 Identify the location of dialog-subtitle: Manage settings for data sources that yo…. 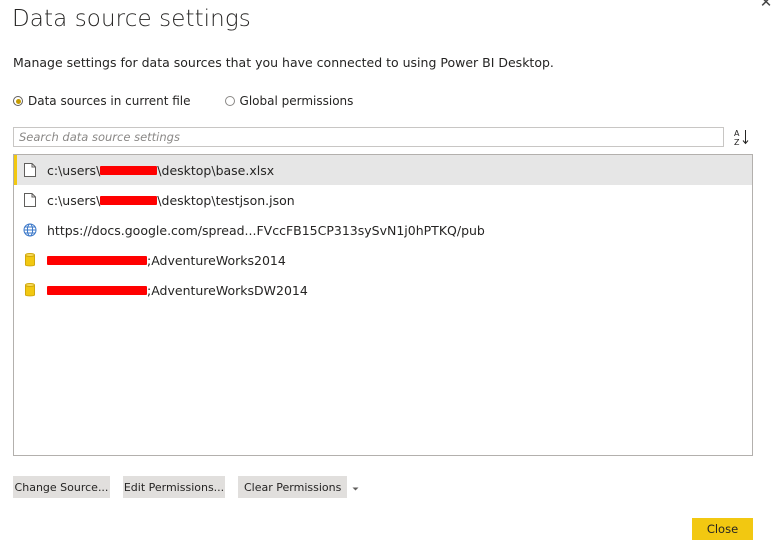
(283, 62).